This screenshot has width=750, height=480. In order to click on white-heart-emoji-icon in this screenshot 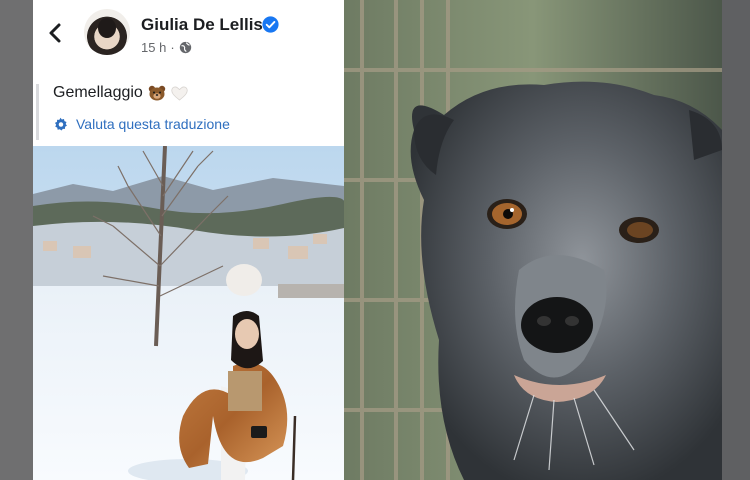, I will do `click(179, 93)`.